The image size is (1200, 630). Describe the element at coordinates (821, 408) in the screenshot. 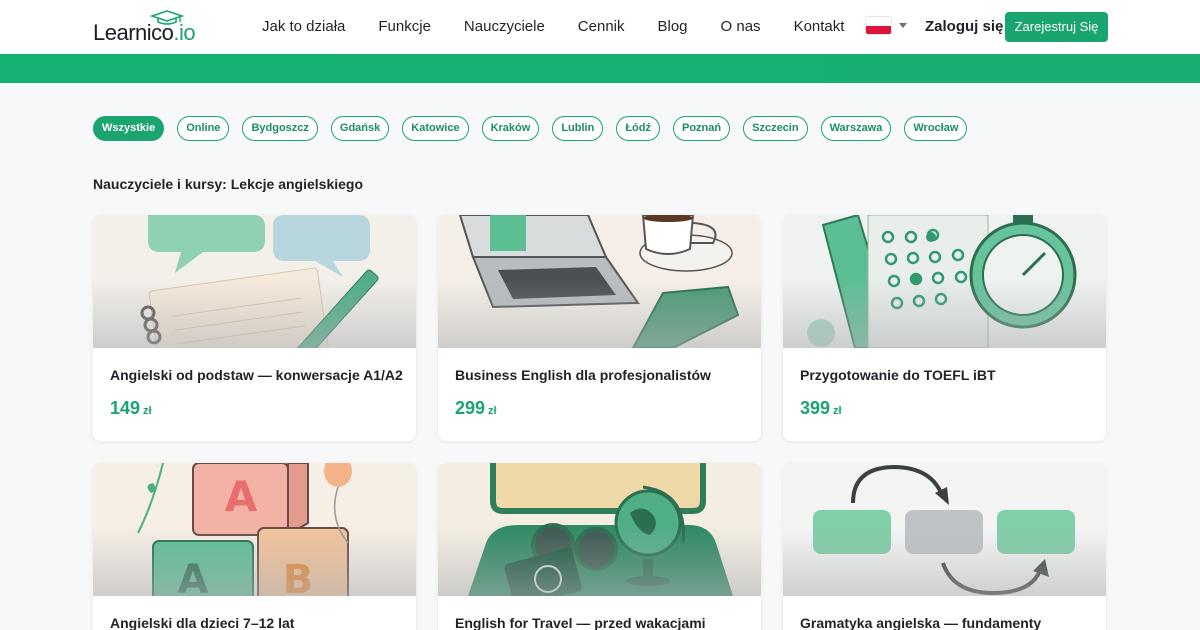

I see `course-price: 399 zł` at that location.